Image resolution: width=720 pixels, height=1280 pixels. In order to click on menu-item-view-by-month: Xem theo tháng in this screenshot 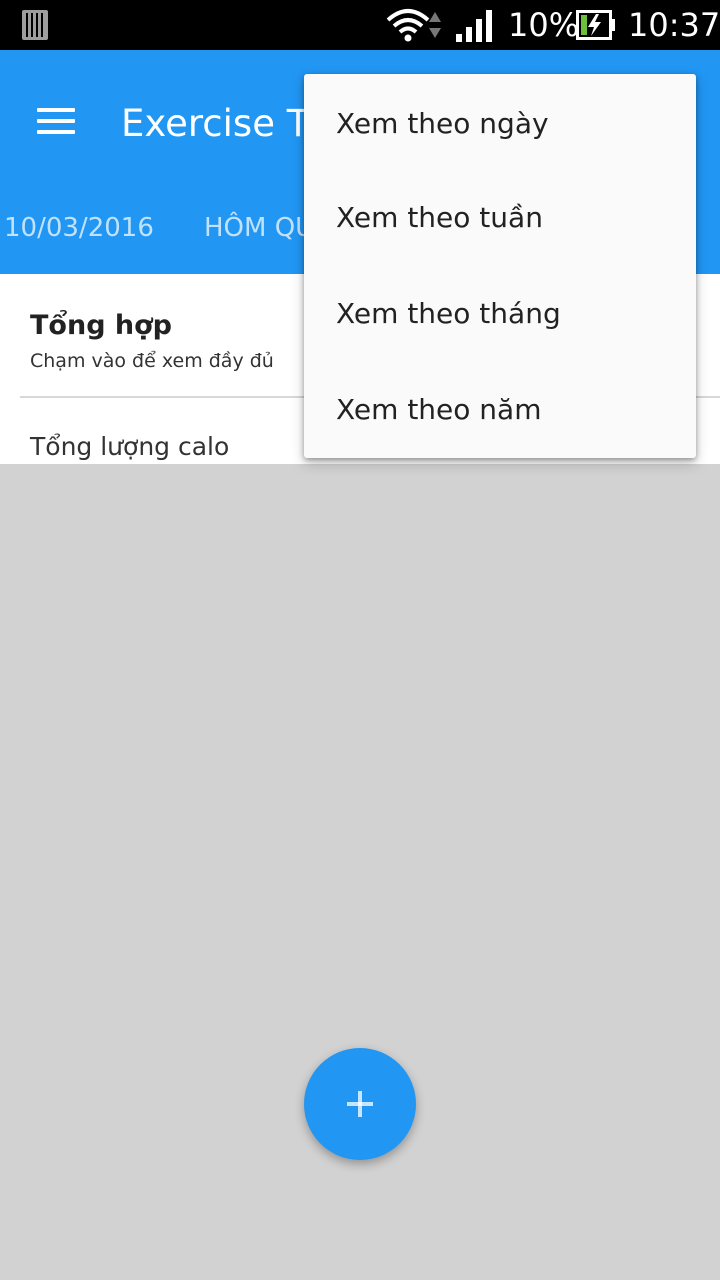, I will do `click(500, 314)`.